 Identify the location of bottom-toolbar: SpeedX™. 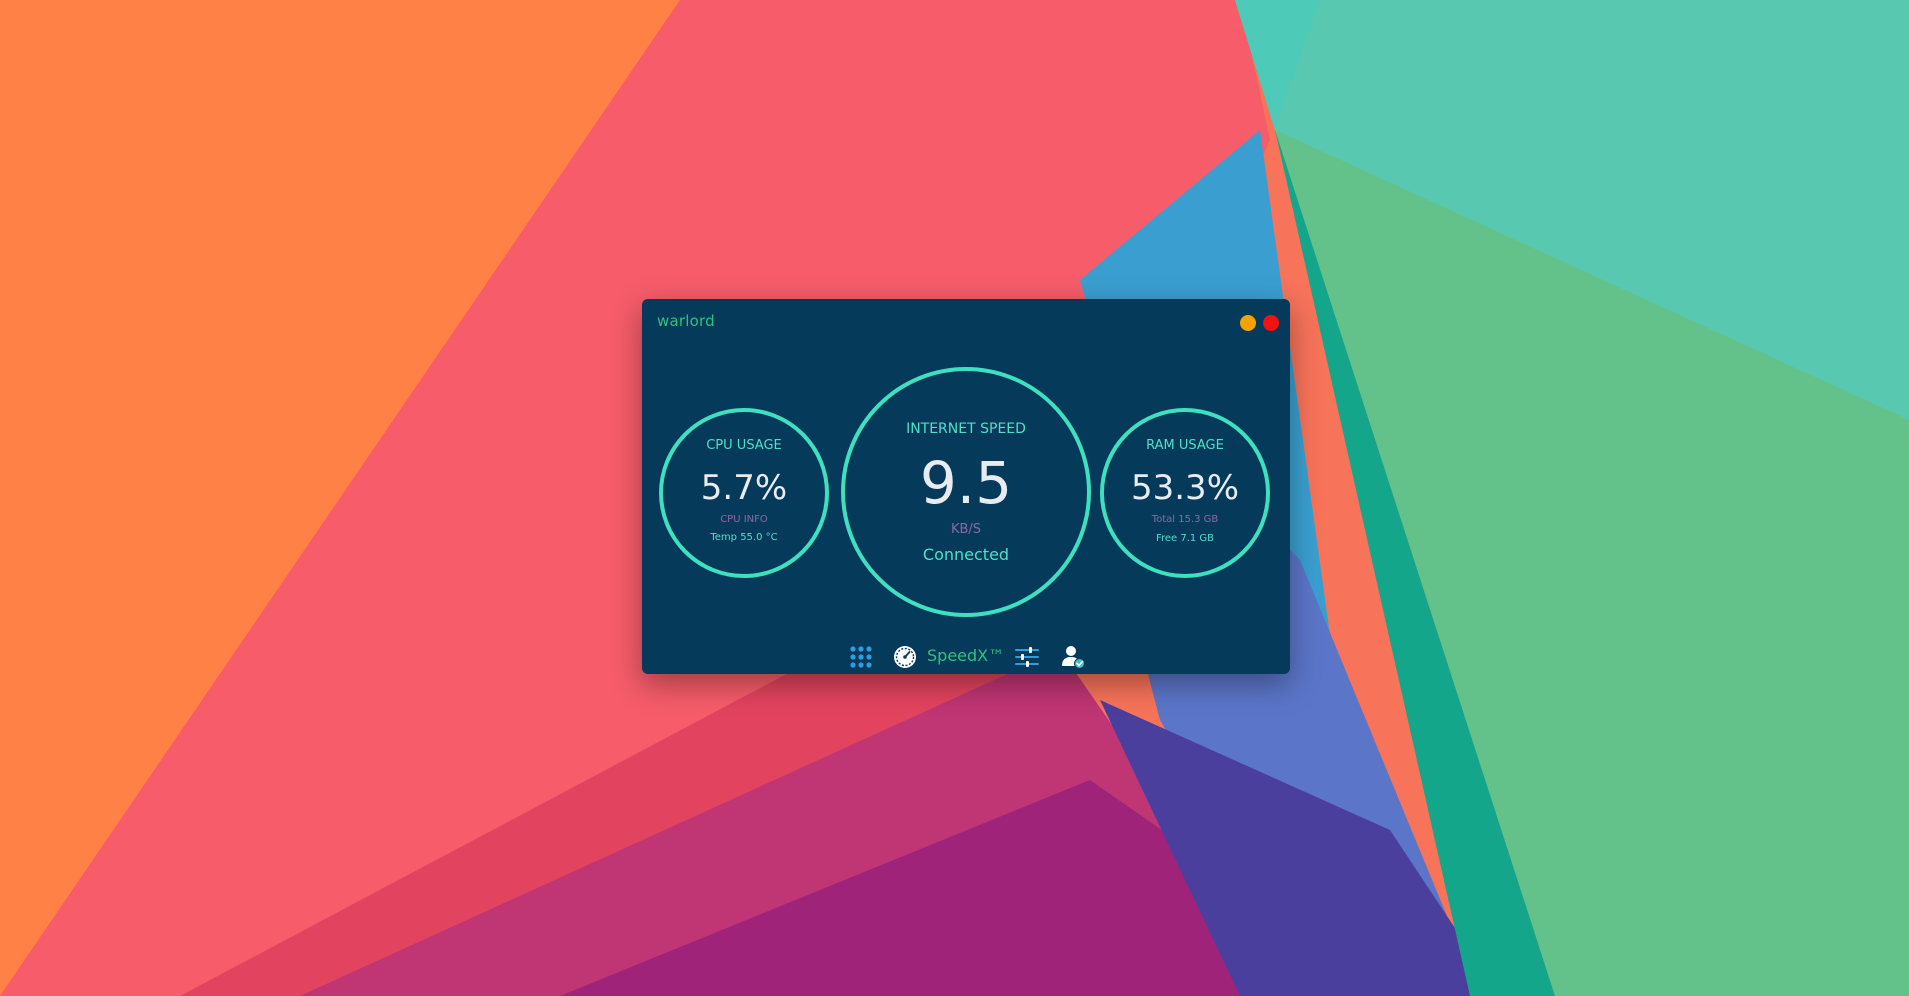
(966, 657).